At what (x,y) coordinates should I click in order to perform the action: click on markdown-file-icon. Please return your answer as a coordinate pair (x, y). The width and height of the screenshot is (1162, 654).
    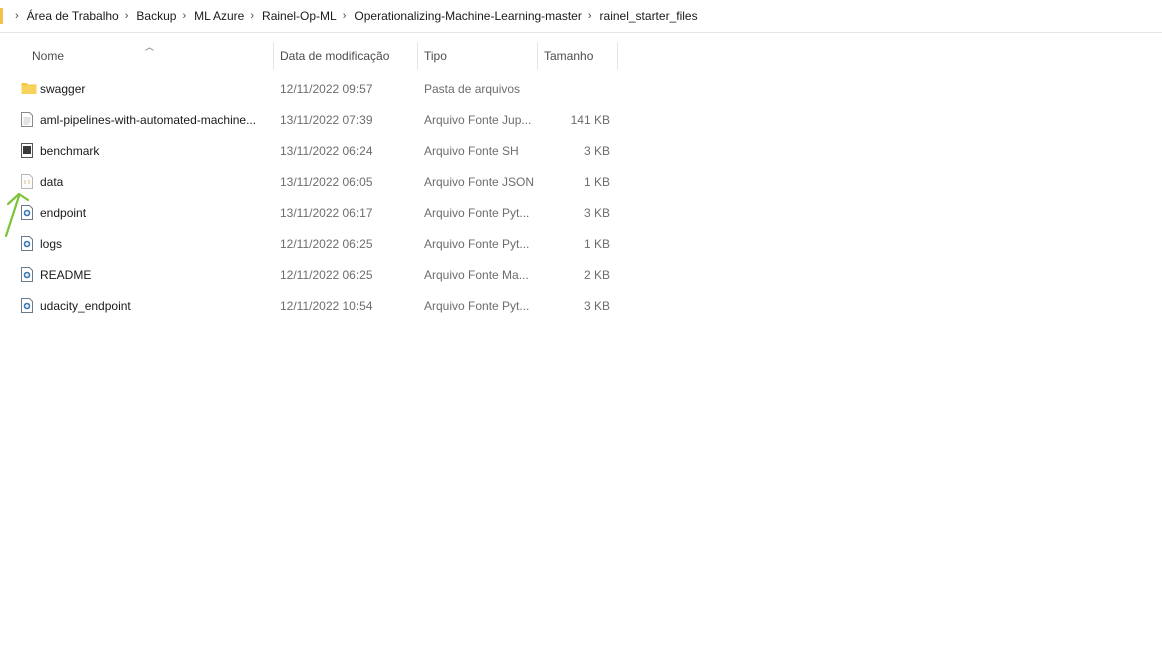
    Looking at the image, I should click on (28, 274).